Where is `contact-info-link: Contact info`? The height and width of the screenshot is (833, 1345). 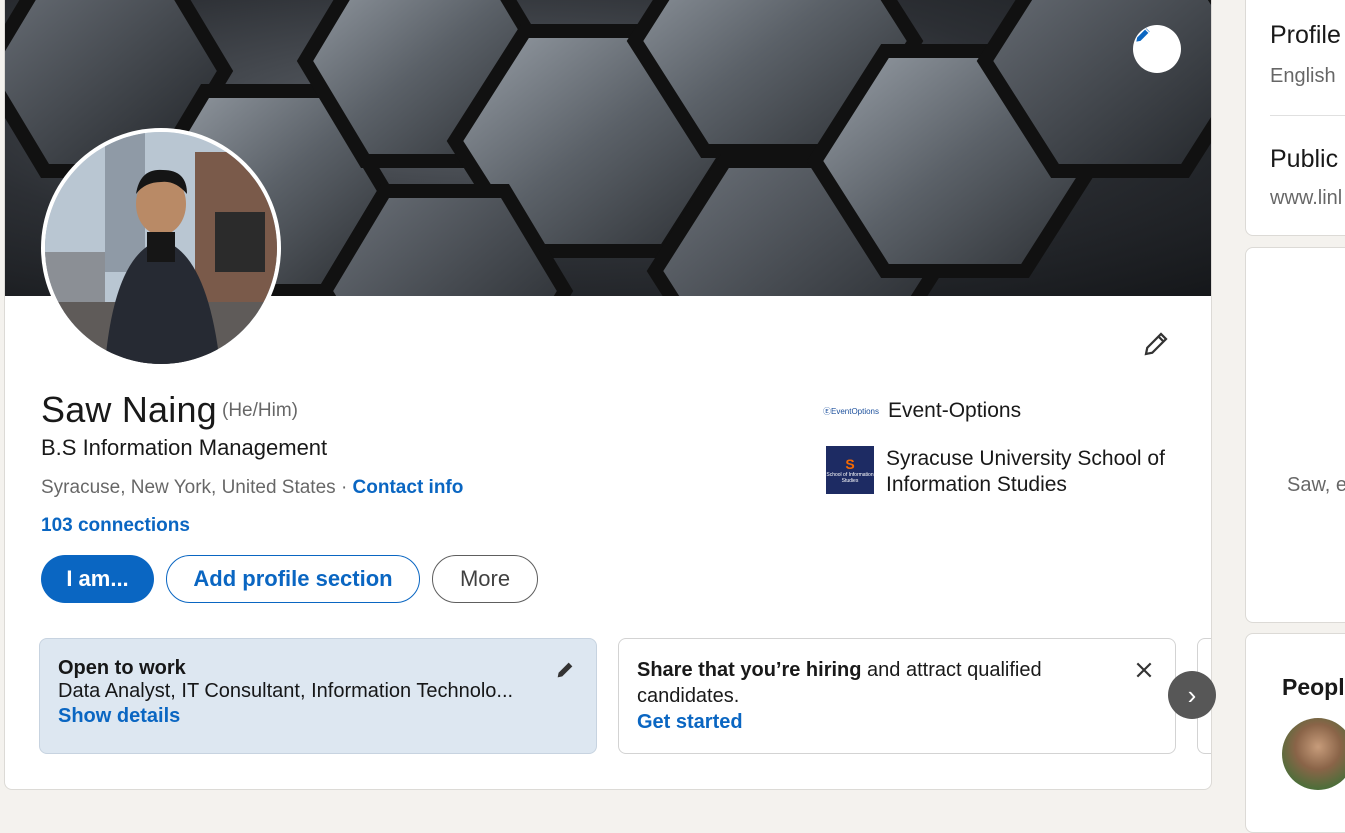
contact-info-link: Contact info is located at coordinates (408, 487).